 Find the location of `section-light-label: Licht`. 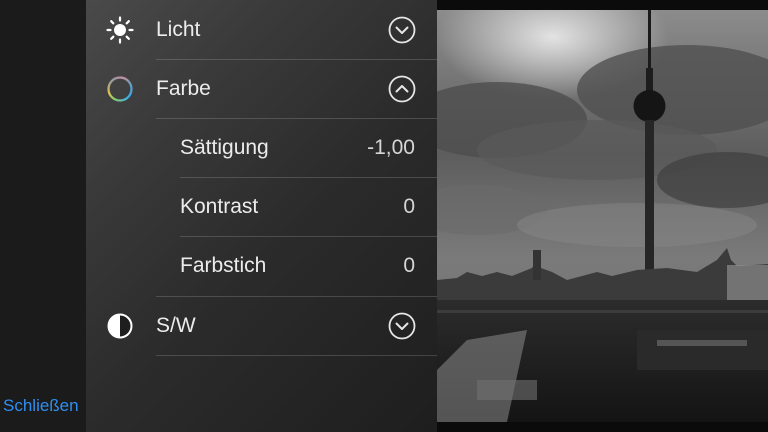

section-light-label: Licht is located at coordinates (178, 29).